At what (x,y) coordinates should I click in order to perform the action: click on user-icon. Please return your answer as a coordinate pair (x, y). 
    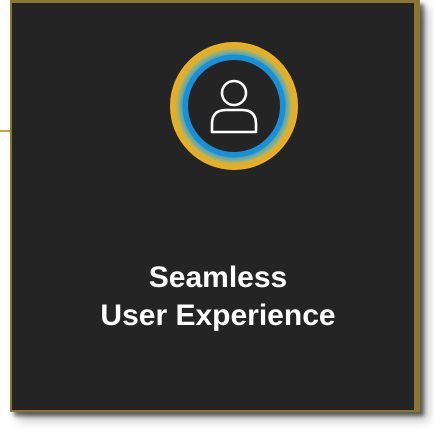
    Looking at the image, I should click on (234, 106).